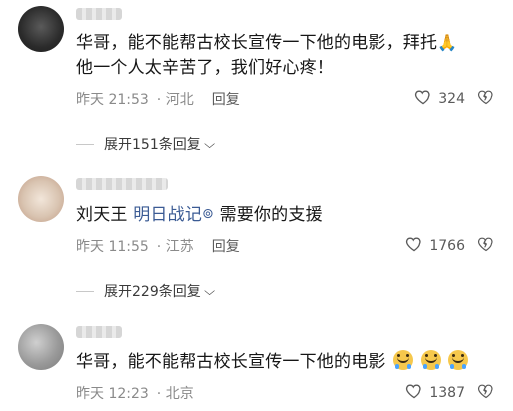 The height and width of the screenshot is (411, 513). Describe the element at coordinates (152, 292) in the screenshot. I see `expand-replies-label: 展开229条回复` at that location.